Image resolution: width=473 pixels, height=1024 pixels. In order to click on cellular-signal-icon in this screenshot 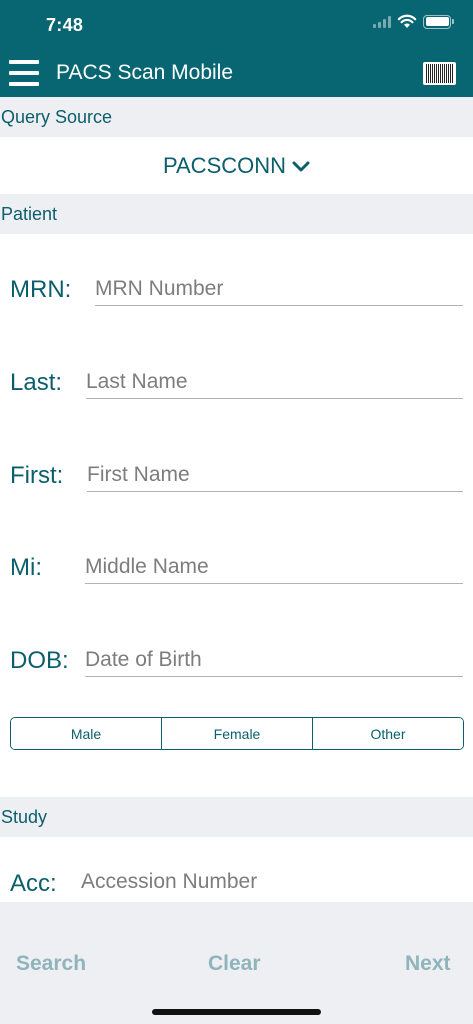, I will do `click(382, 21)`.